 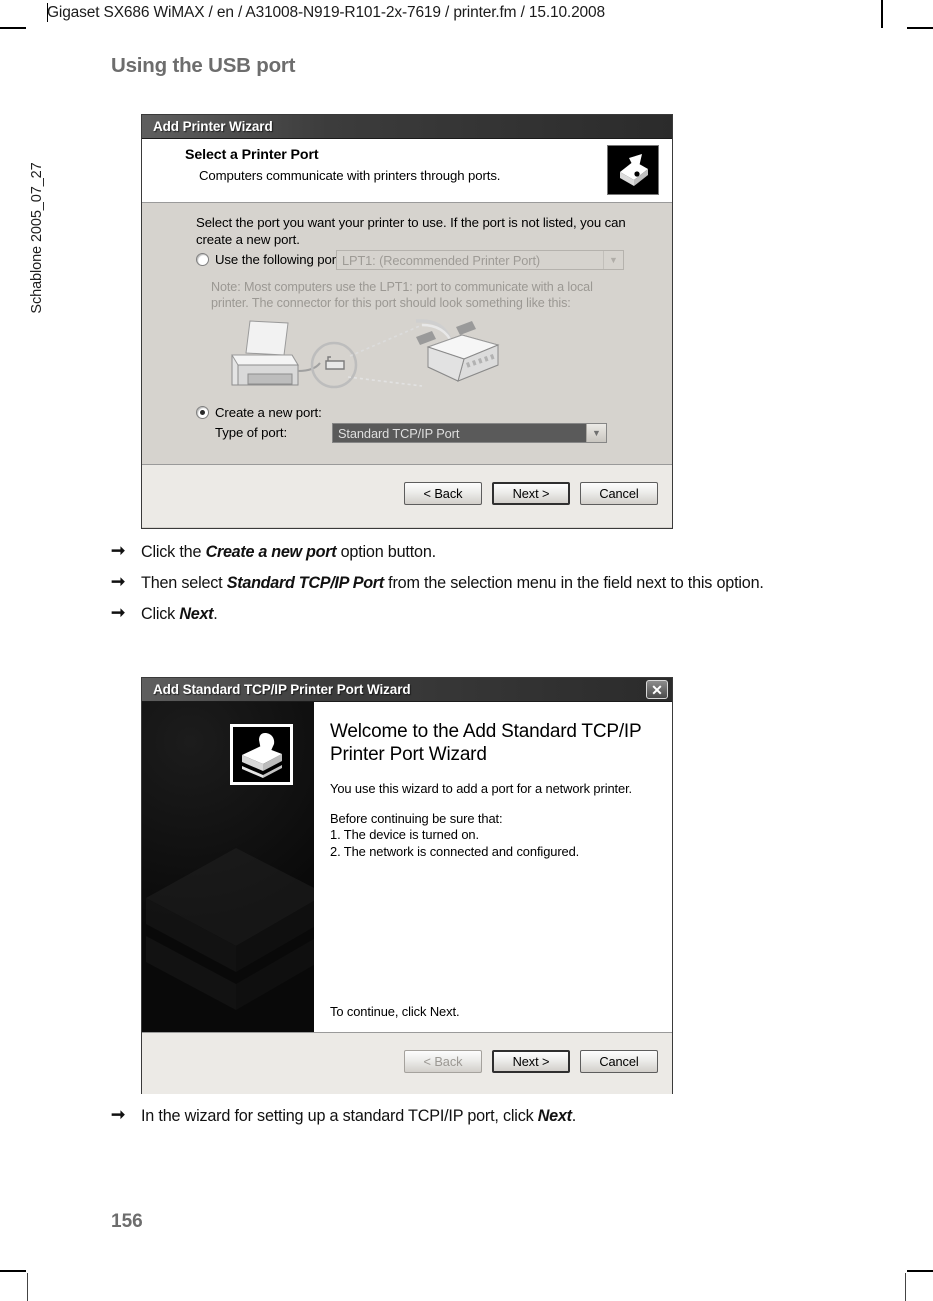 I want to click on create-new-port-radio-row: Create a new port:, so click(x=259, y=412).